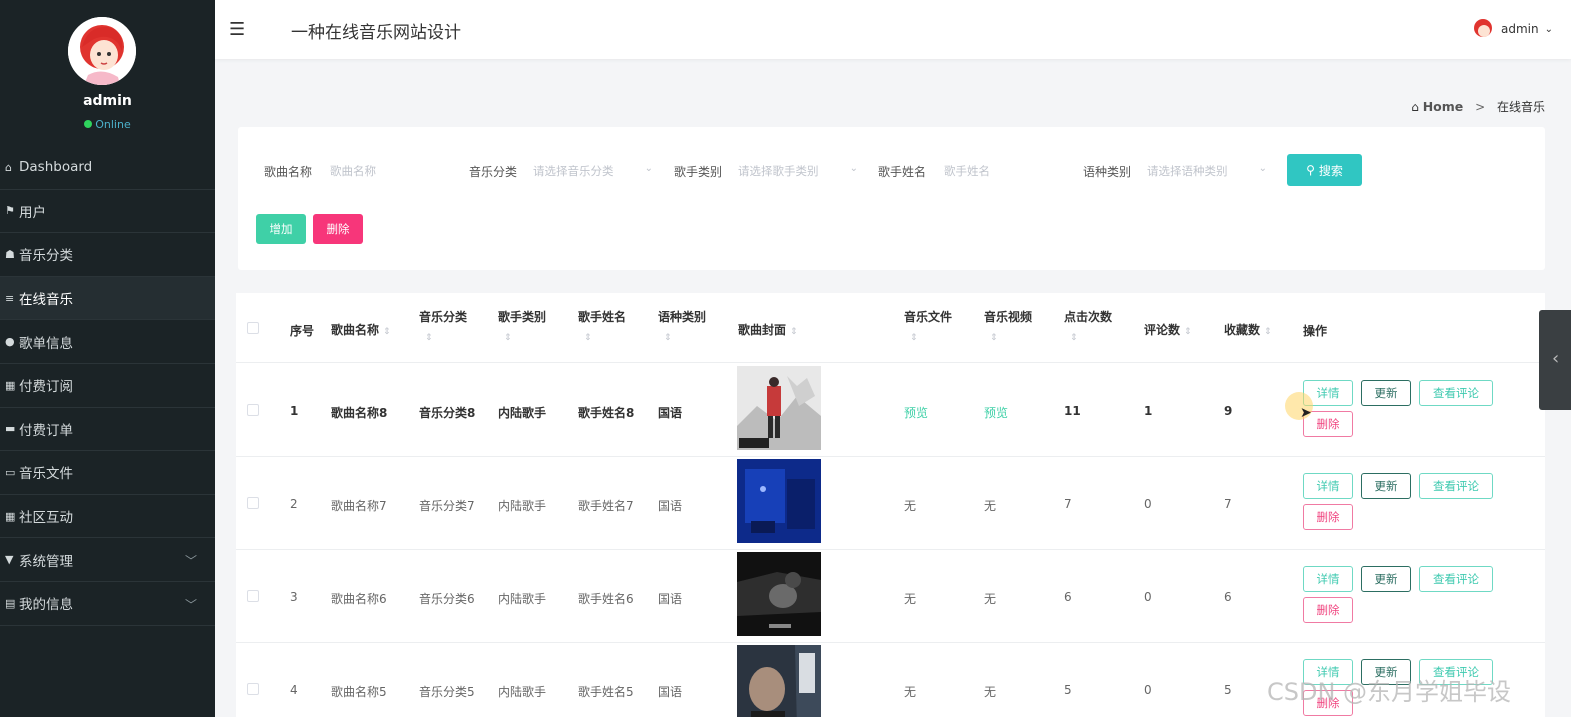 The image size is (1571, 717). Describe the element at coordinates (928, 325) in the screenshot. I see `col-file: 音乐文件 ⇕` at that location.